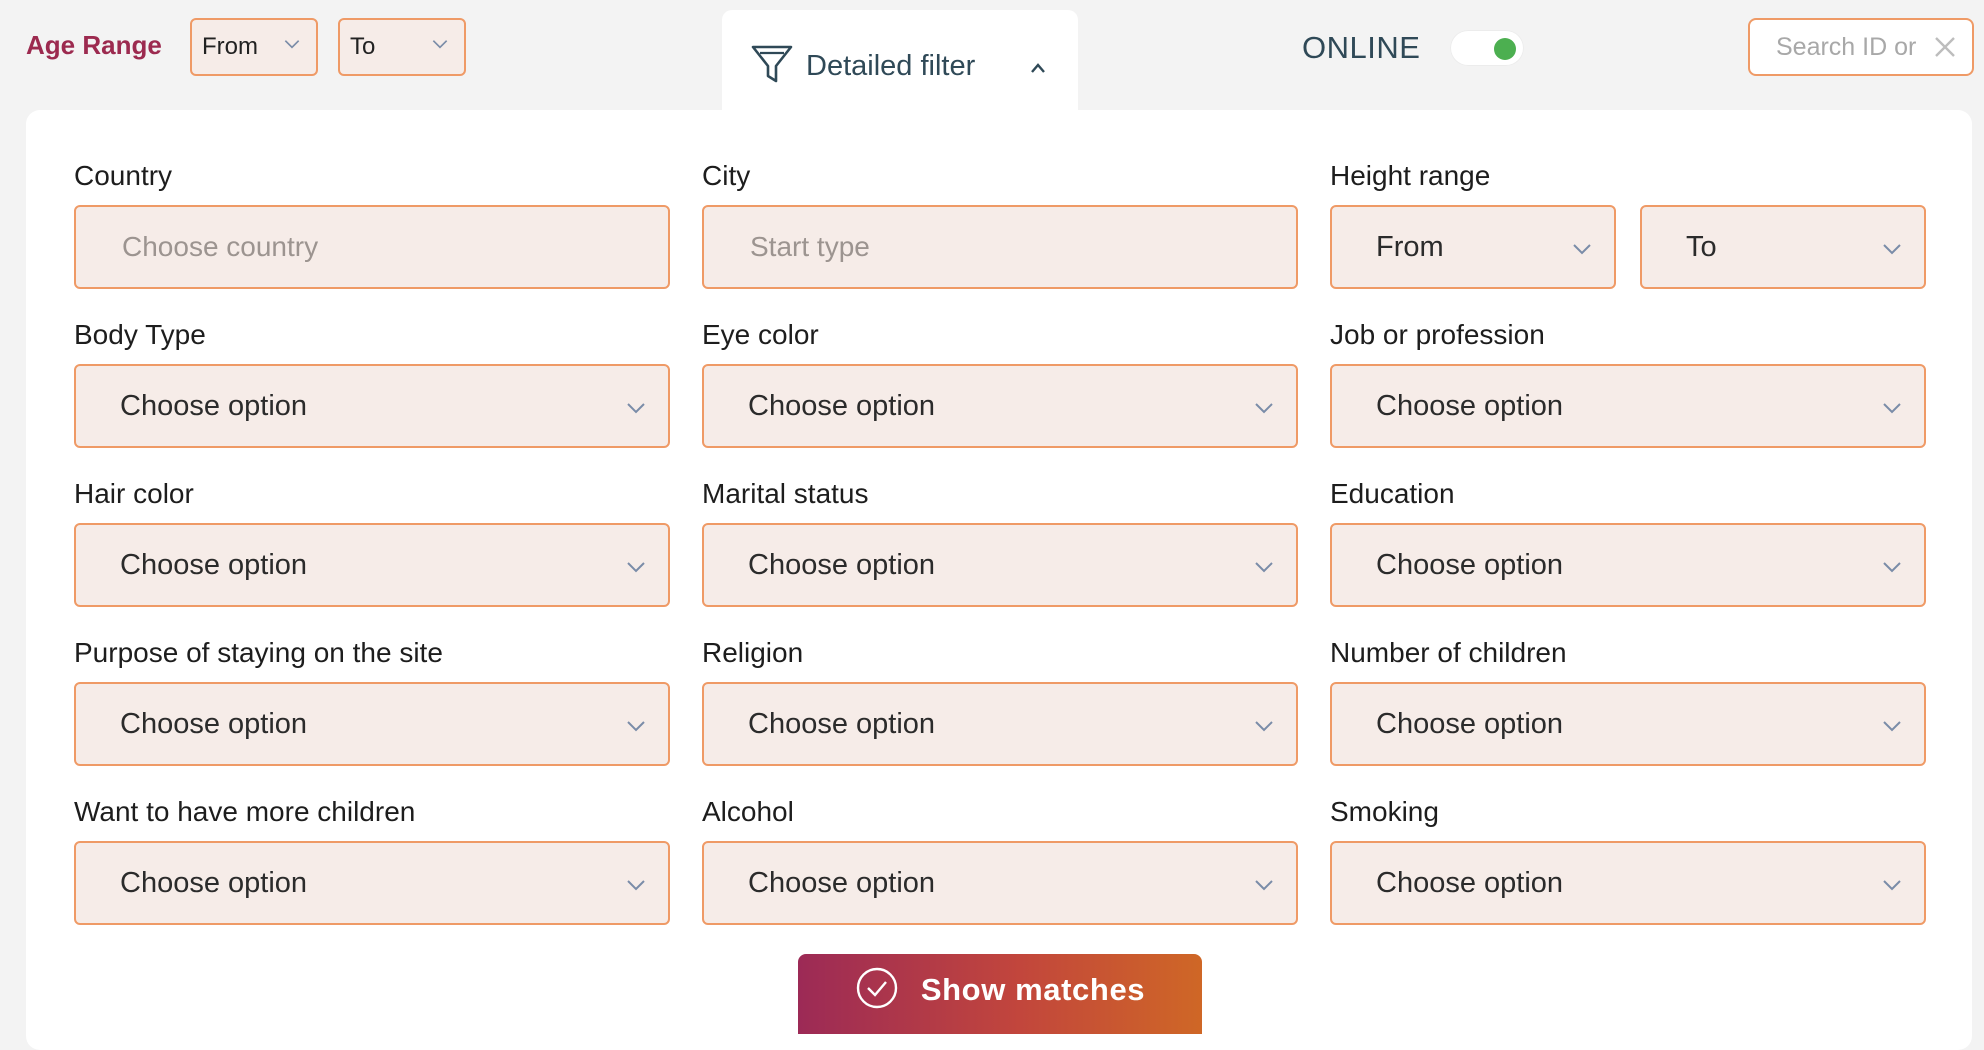 The image size is (1984, 1050). Describe the element at coordinates (1038, 68) in the screenshot. I see `chevron-up-icon` at that location.